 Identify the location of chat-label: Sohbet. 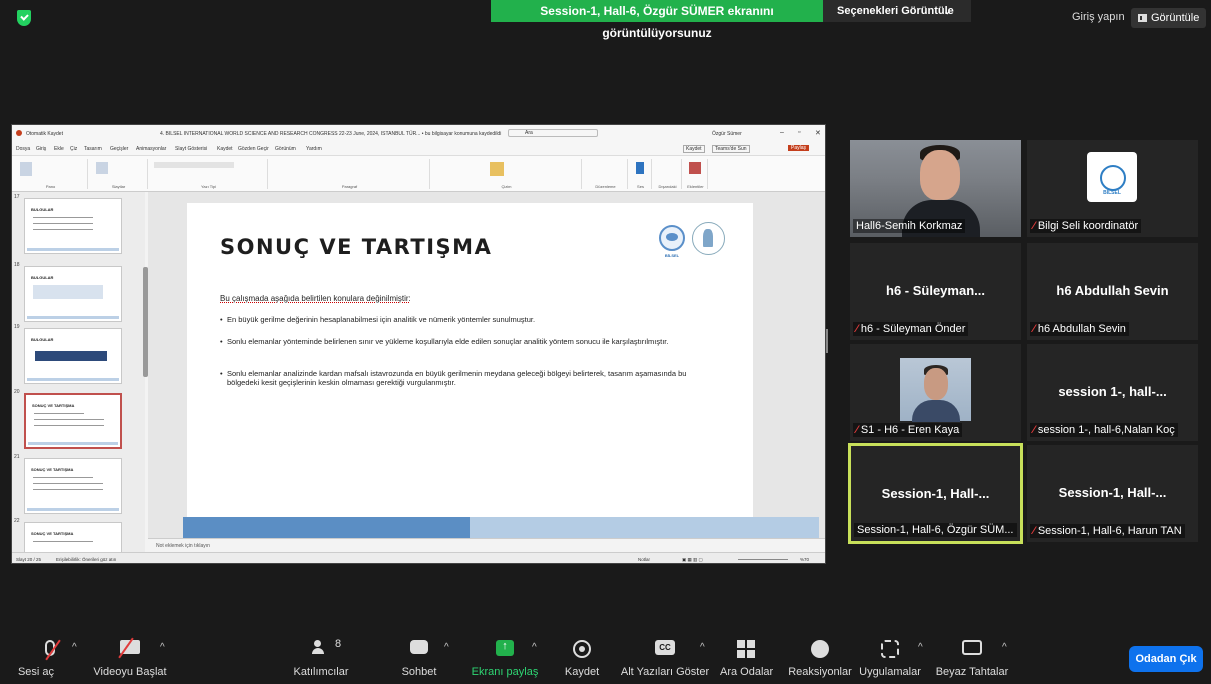
(419, 672).